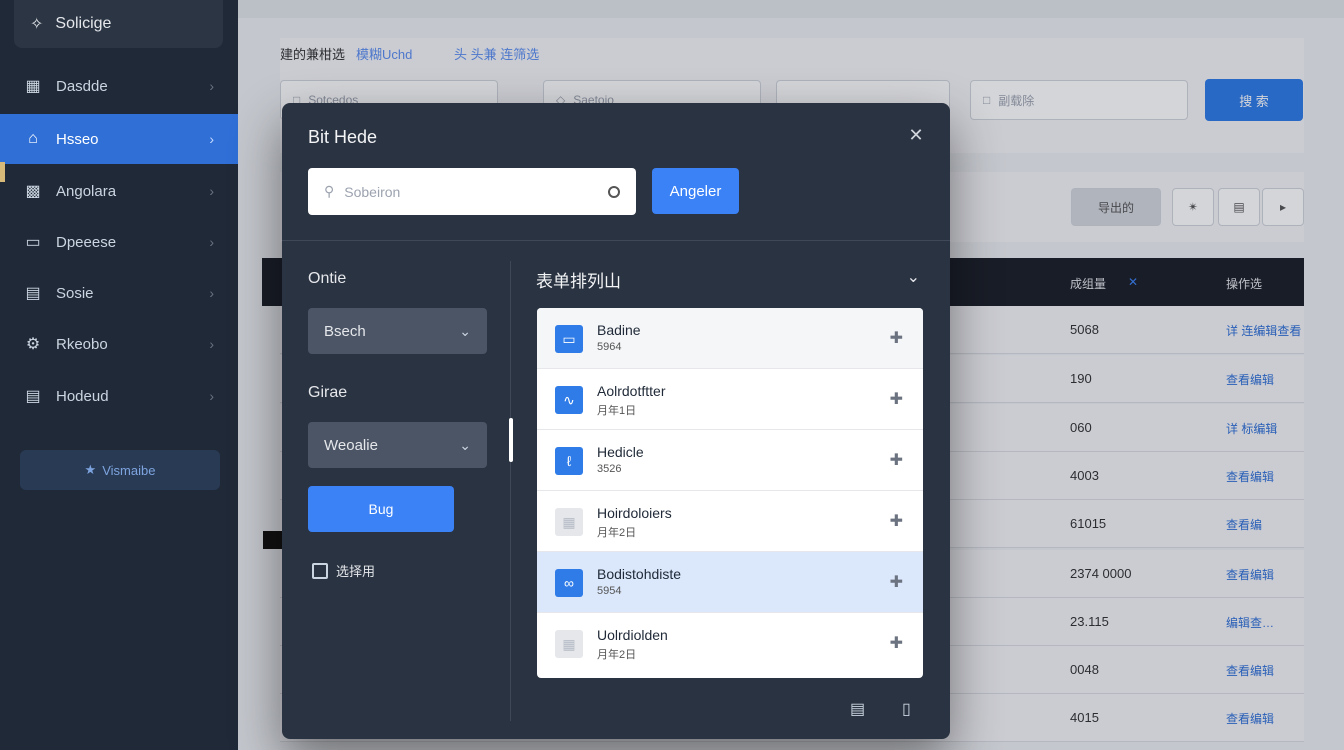 The width and height of the screenshot is (1344, 750). I want to click on divider, so click(616, 240).